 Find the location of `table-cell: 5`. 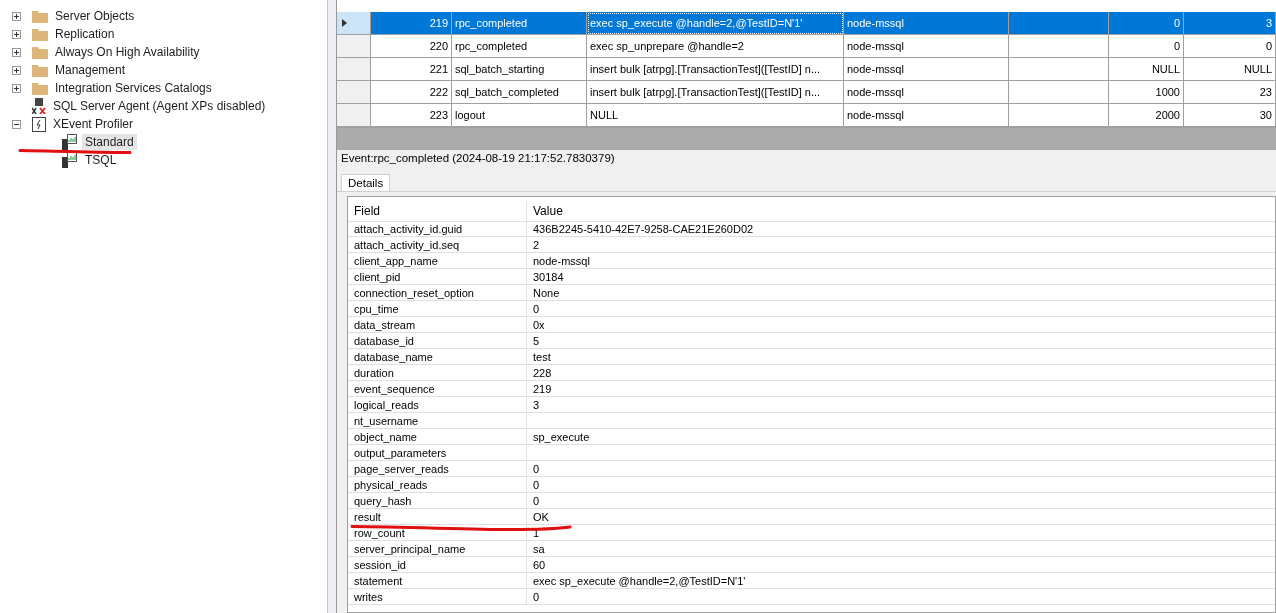

table-cell: 5 is located at coordinates (901, 341).